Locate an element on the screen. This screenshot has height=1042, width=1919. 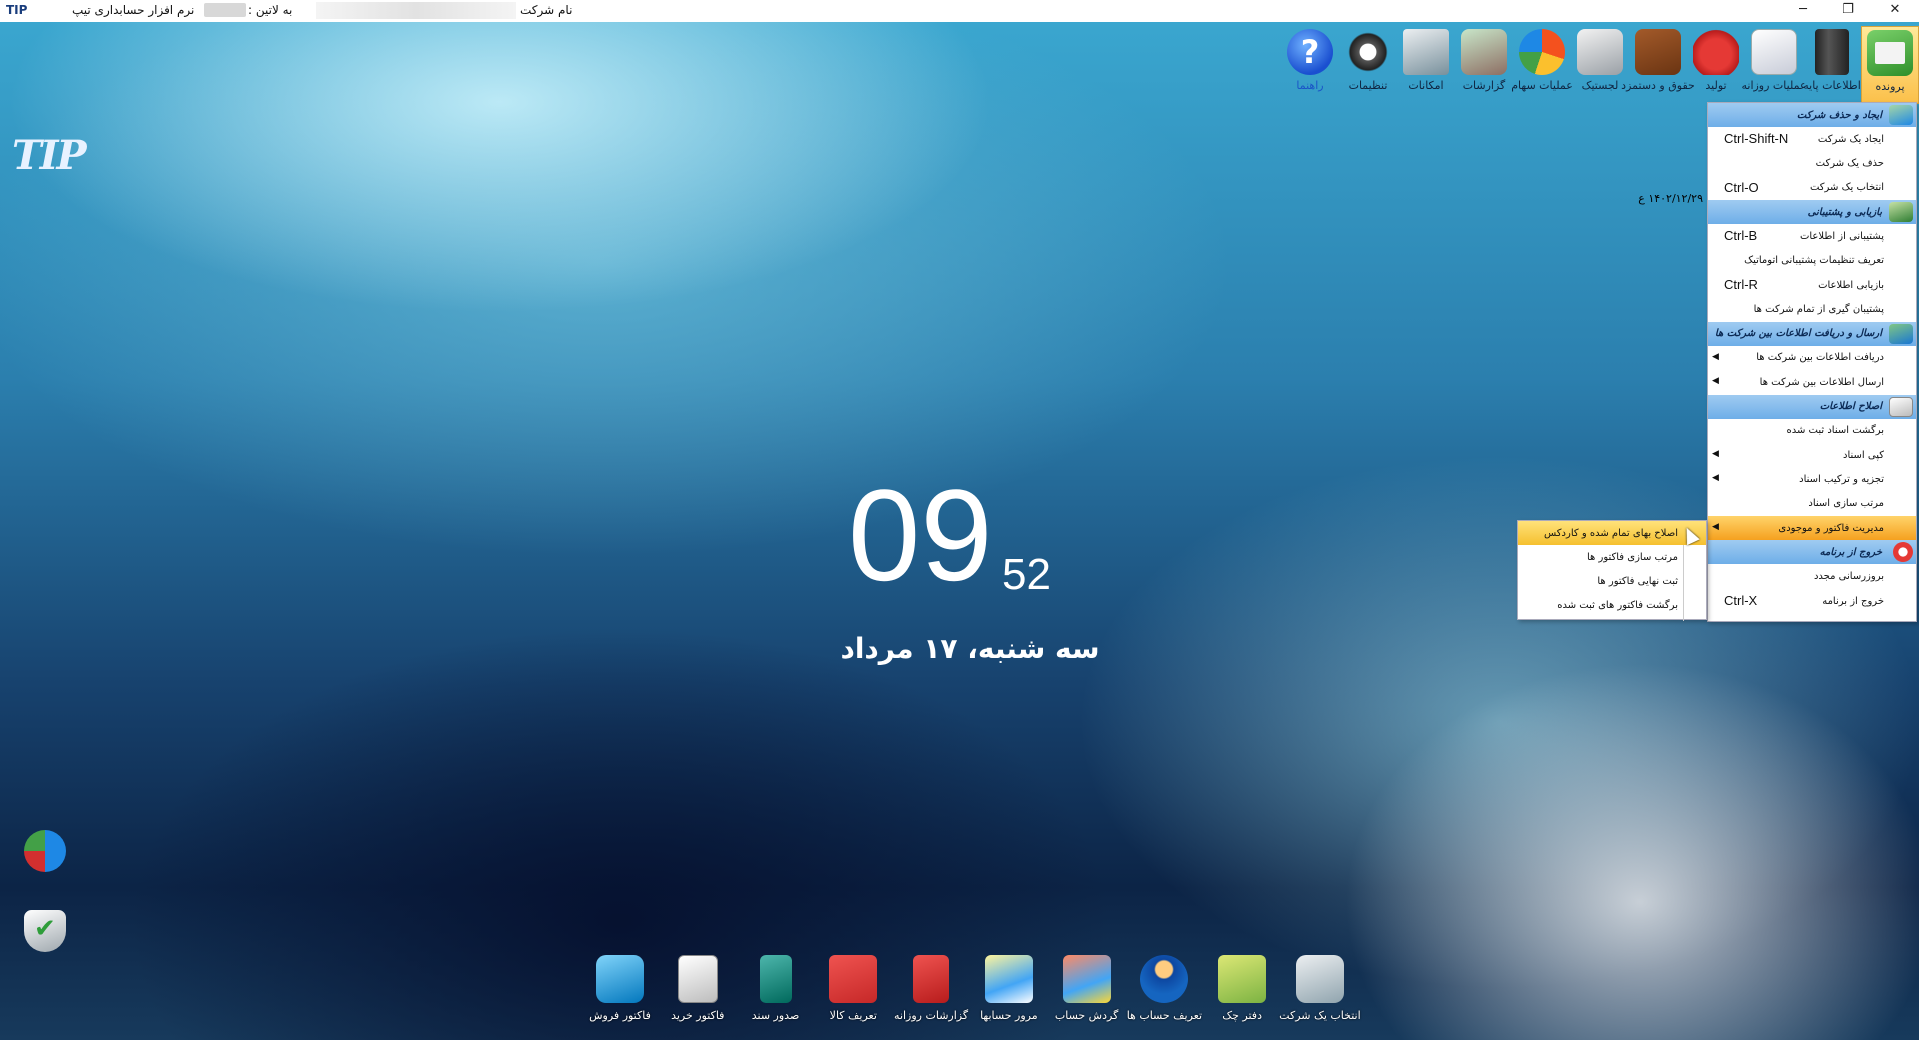
menu-item-delete-company: حذف یک شرکت is located at coordinates (1812, 163).